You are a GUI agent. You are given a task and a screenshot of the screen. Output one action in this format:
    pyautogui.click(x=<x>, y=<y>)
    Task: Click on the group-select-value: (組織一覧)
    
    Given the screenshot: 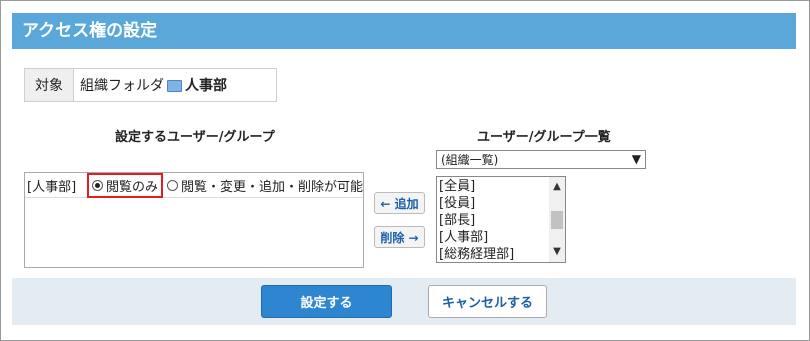 What is the action you would take?
    pyautogui.click(x=470, y=160)
    